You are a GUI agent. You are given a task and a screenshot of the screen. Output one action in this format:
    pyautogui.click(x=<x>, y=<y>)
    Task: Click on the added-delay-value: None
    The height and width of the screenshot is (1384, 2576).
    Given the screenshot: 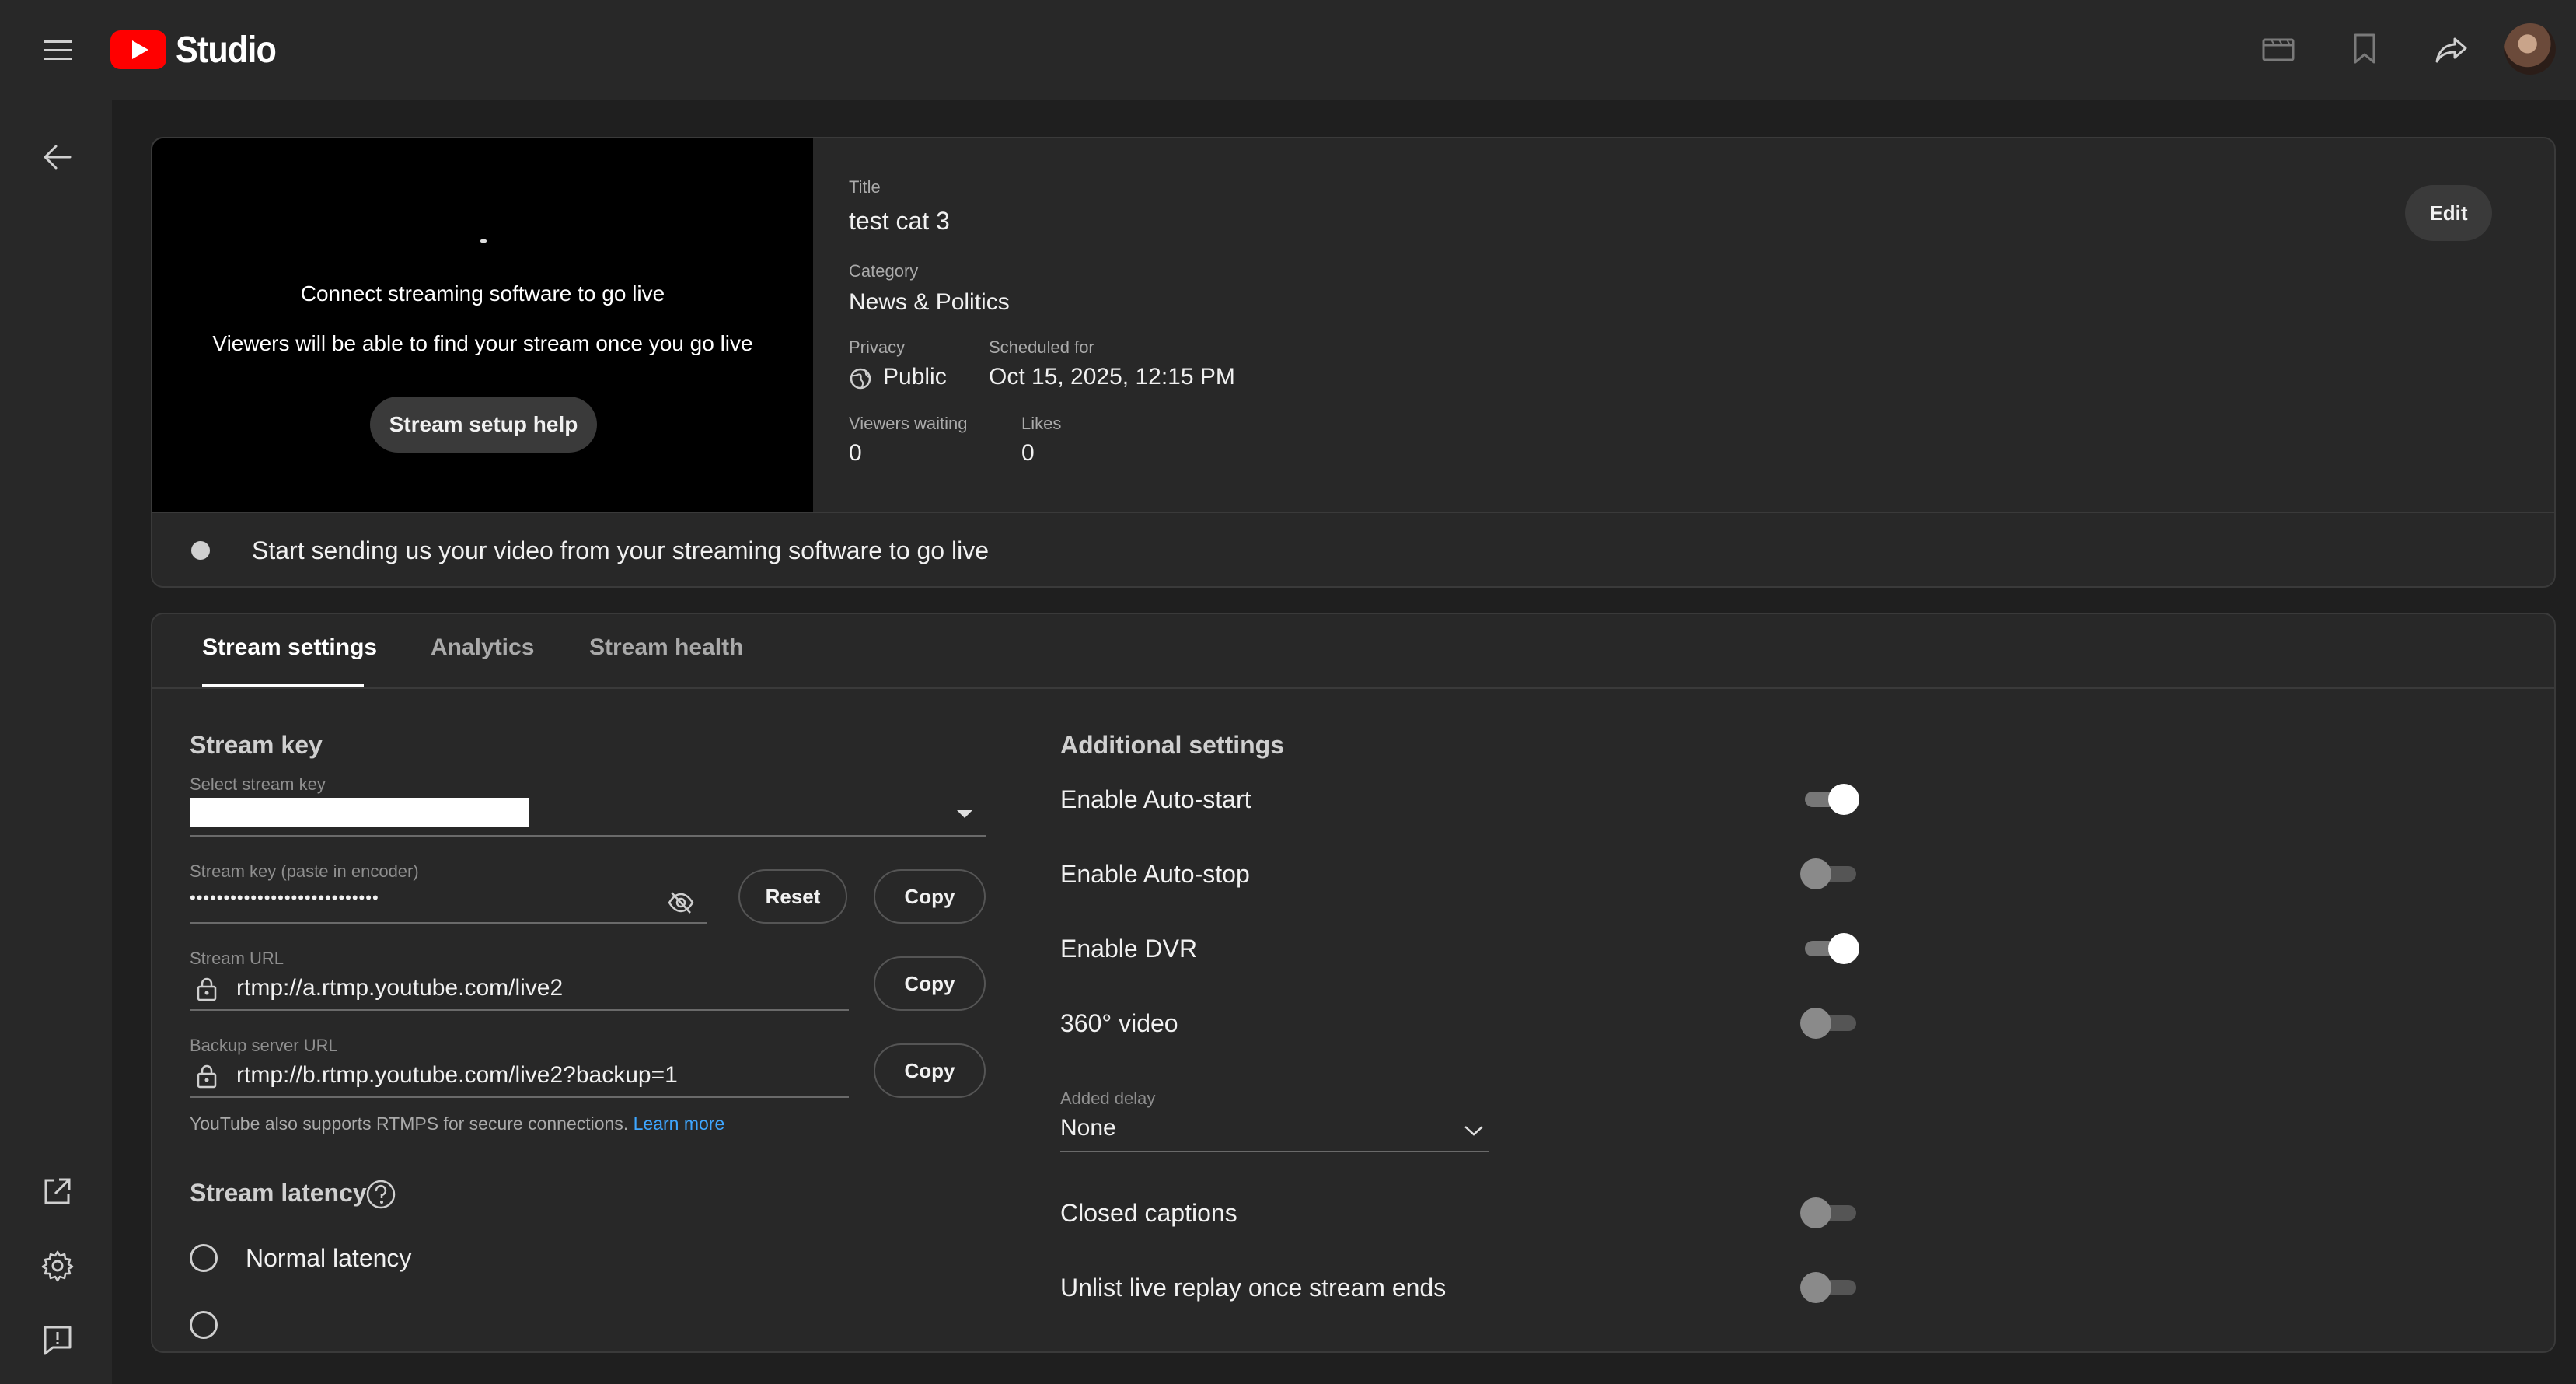 What is the action you would take?
    pyautogui.click(x=1088, y=1128)
    